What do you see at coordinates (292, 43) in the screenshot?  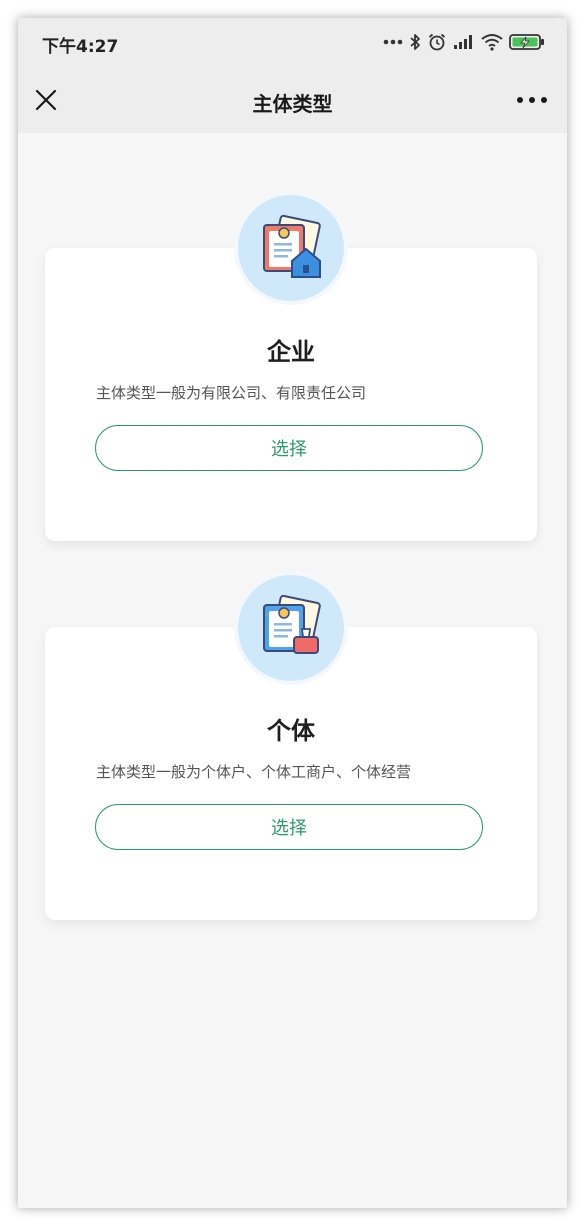 I see `status-bar: 下午4:27` at bounding box center [292, 43].